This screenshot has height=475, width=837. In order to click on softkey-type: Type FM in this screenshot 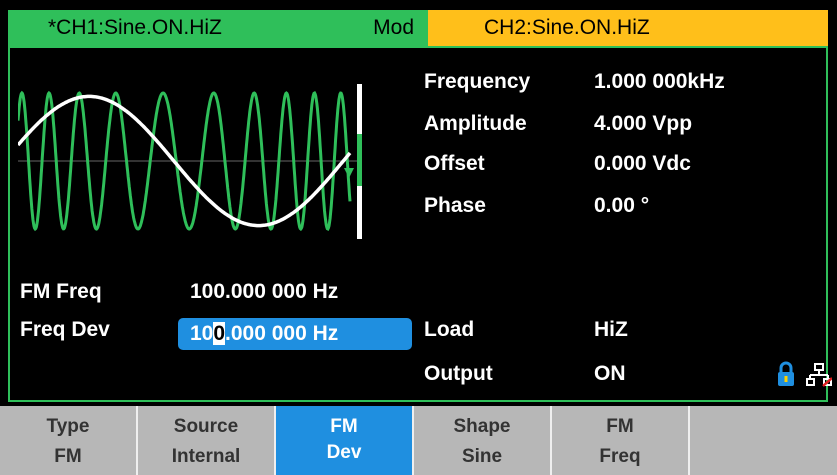, I will do `click(69, 440)`.